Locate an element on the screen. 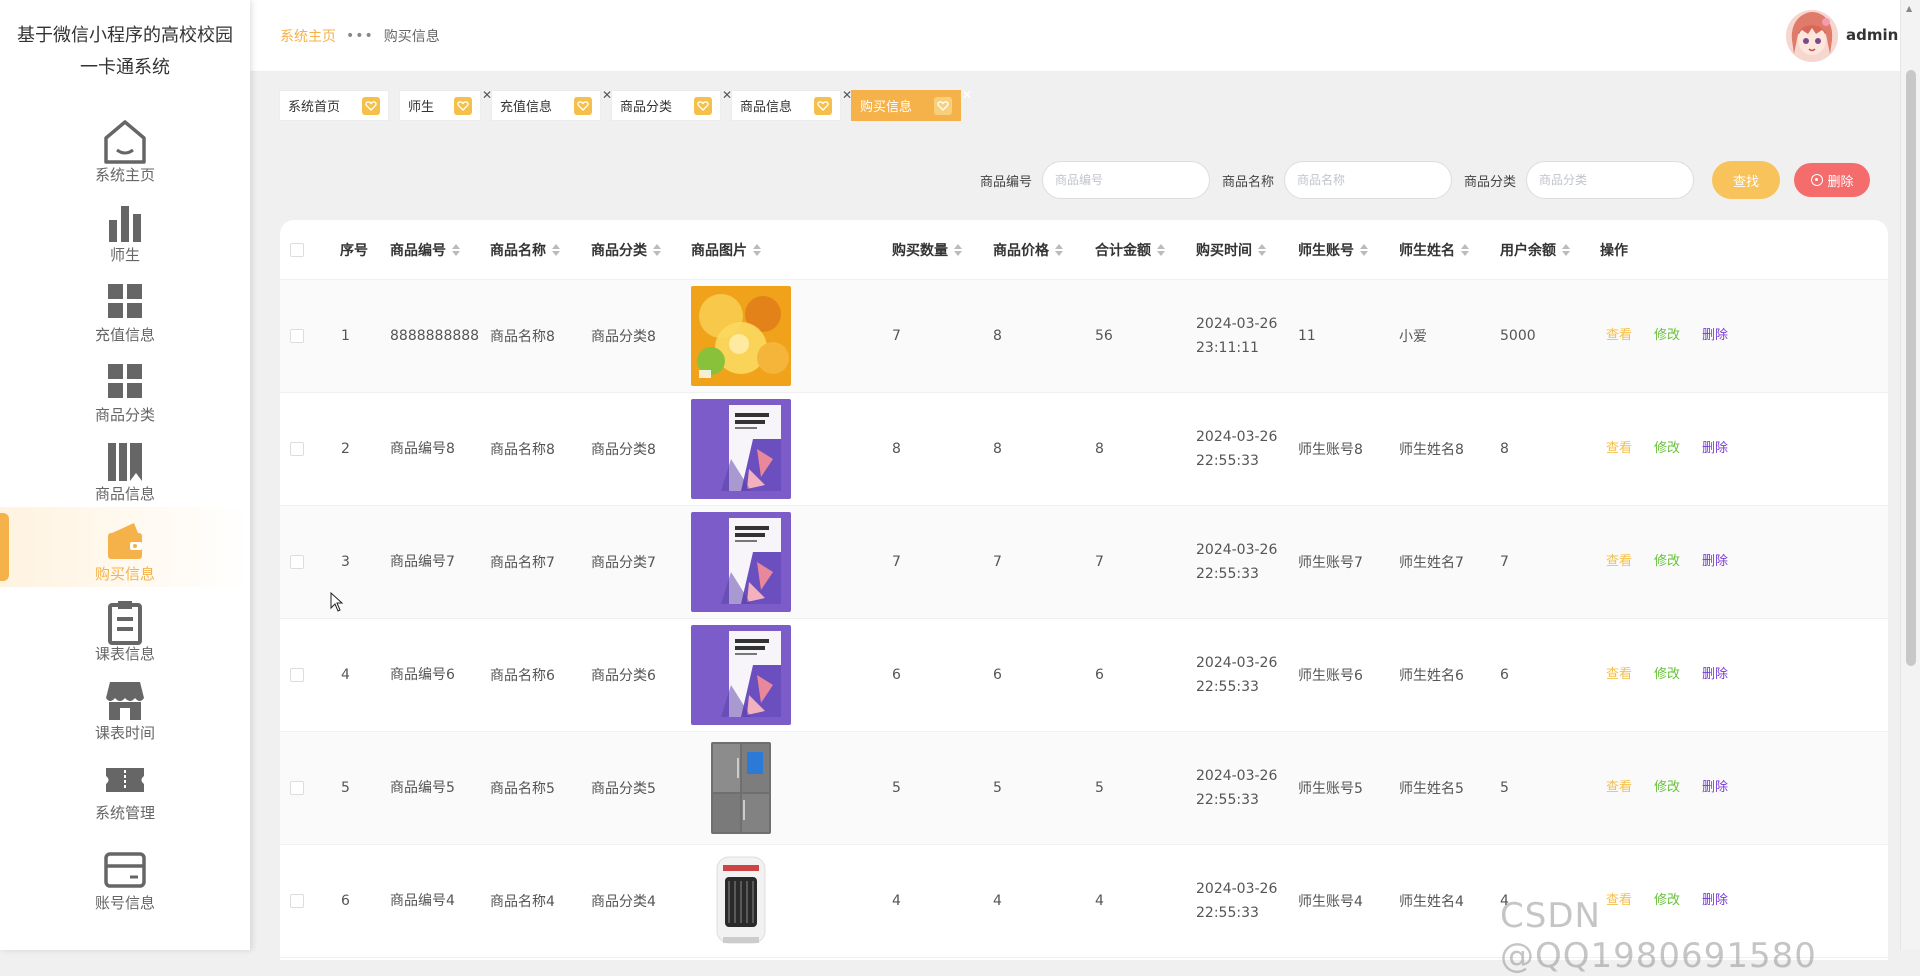  sidebar-item-4: 商品信息 is located at coordinates (125, 467).